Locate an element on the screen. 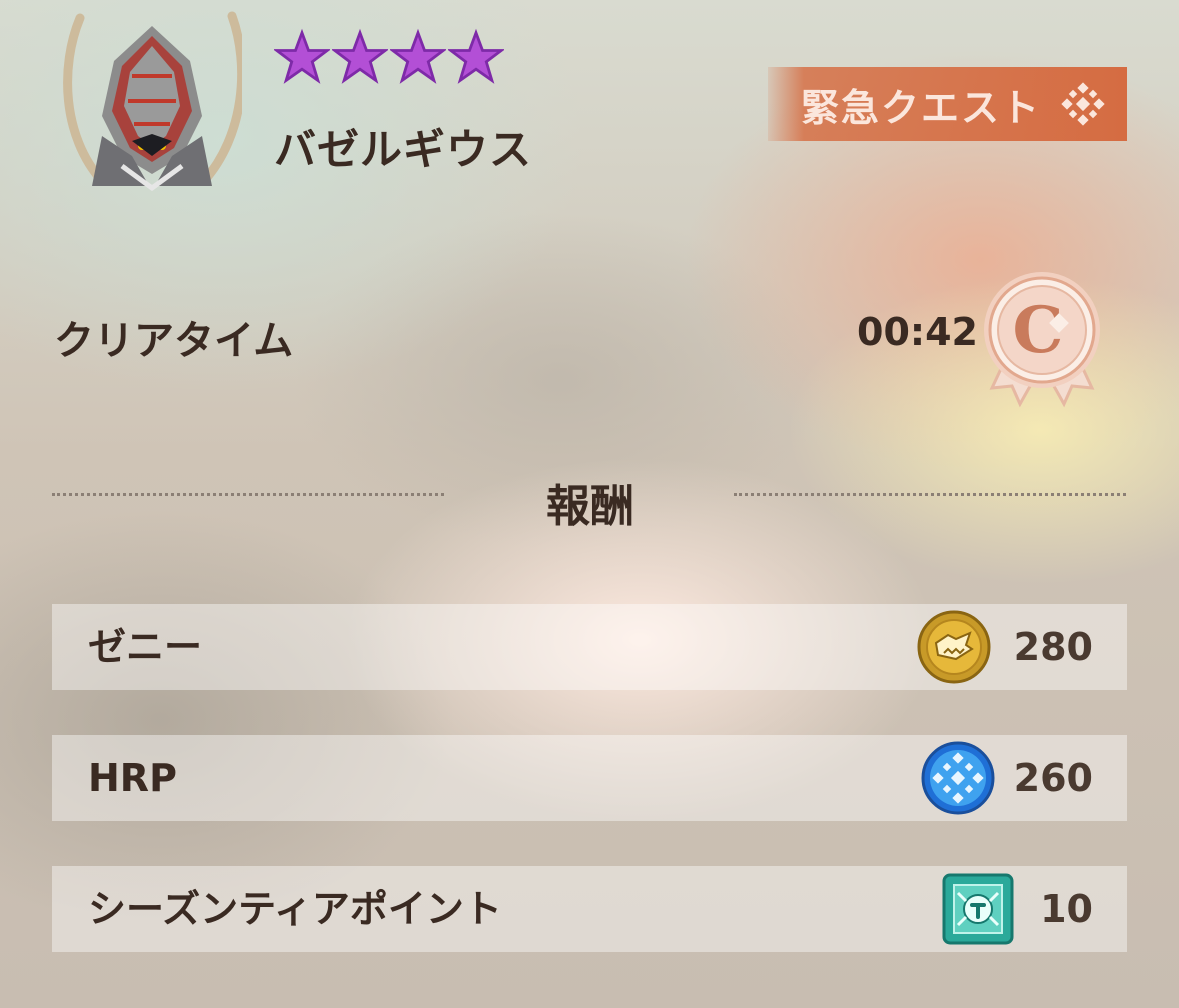  reward-row-hrp: HRP 260 is located at coordinates (589, 778).